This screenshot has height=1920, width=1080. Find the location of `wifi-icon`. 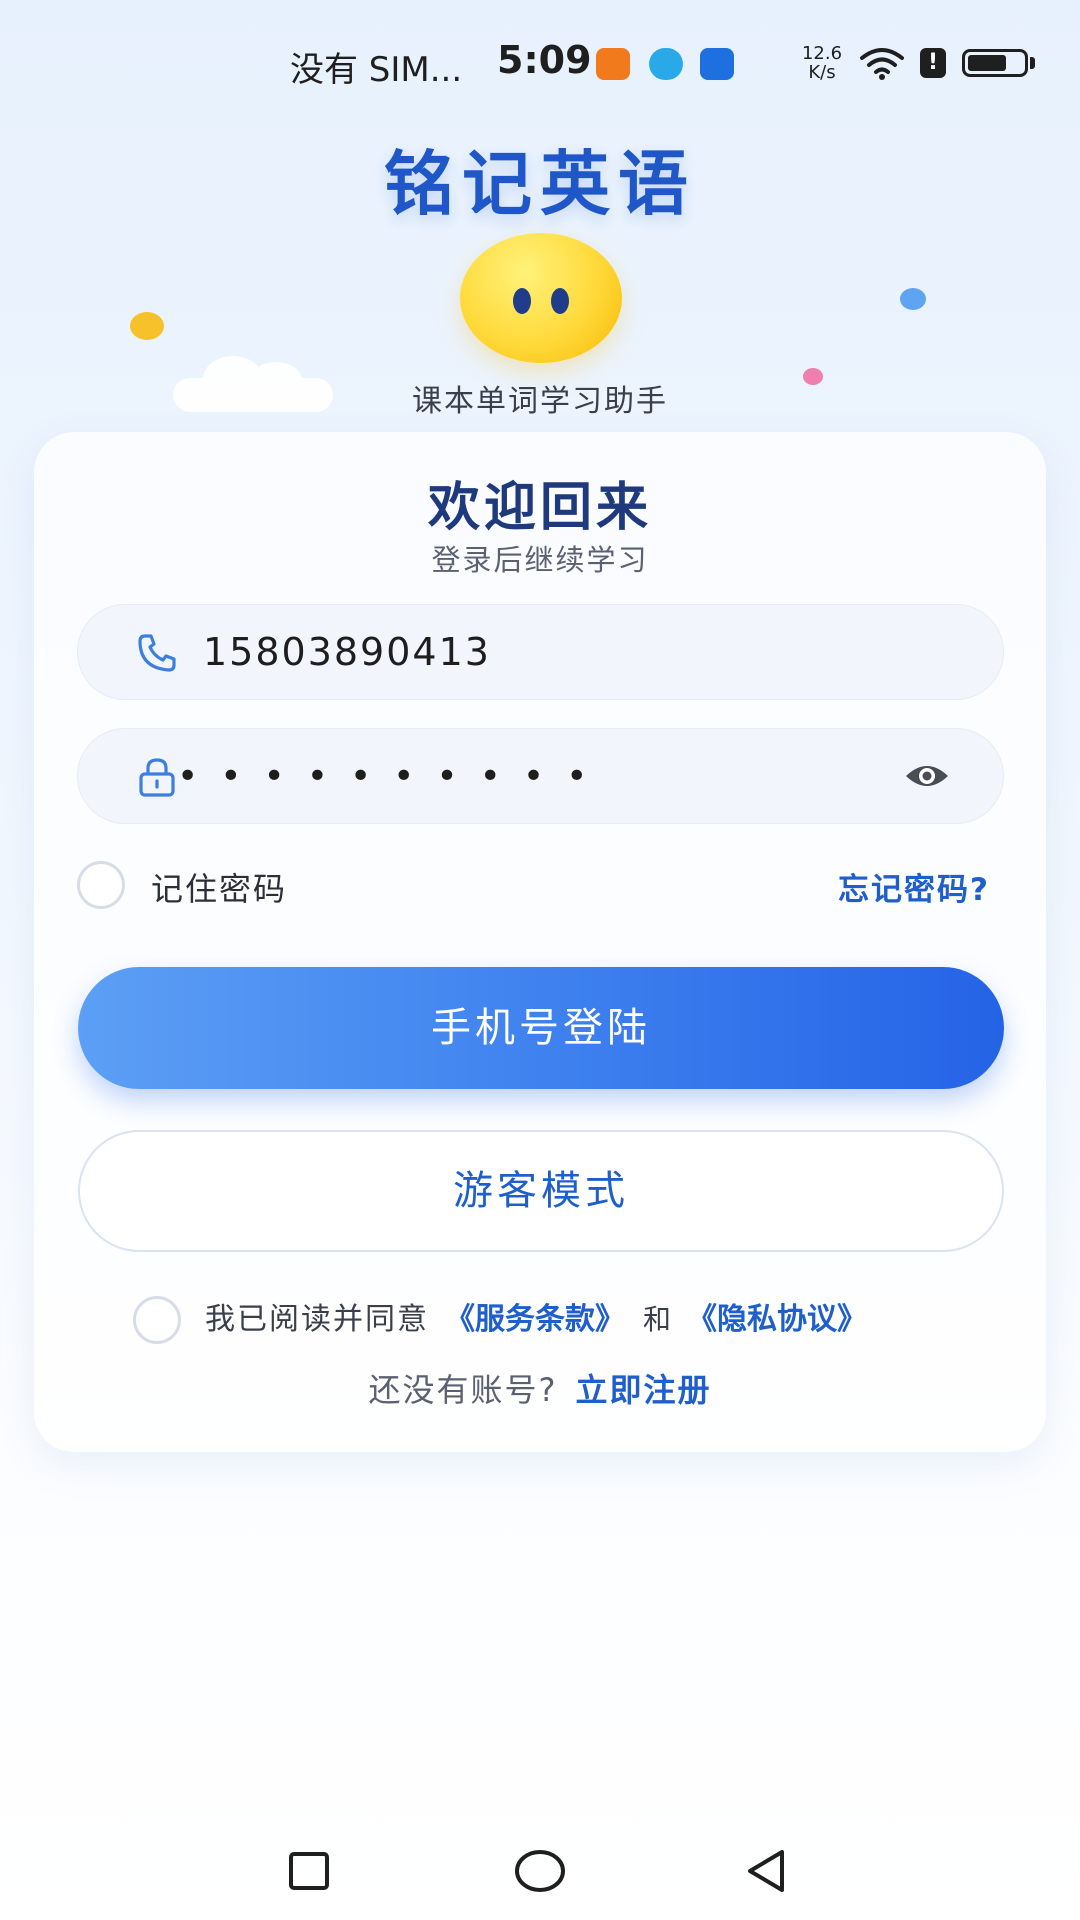

wifi-icon is located at coordinates (882, 64).